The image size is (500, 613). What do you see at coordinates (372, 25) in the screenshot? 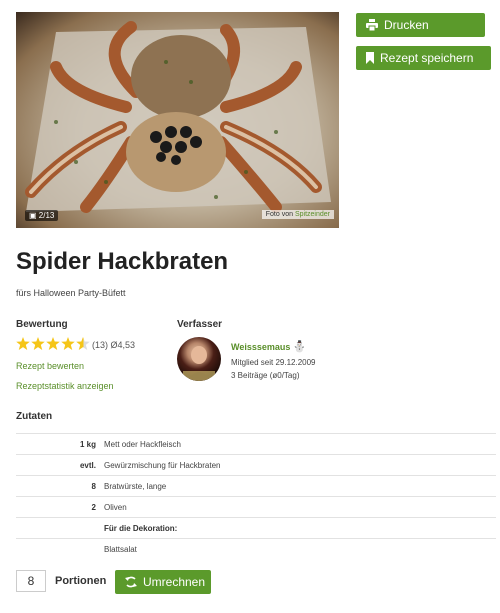
I see `printer-icon` at bounding box center [372, 25].